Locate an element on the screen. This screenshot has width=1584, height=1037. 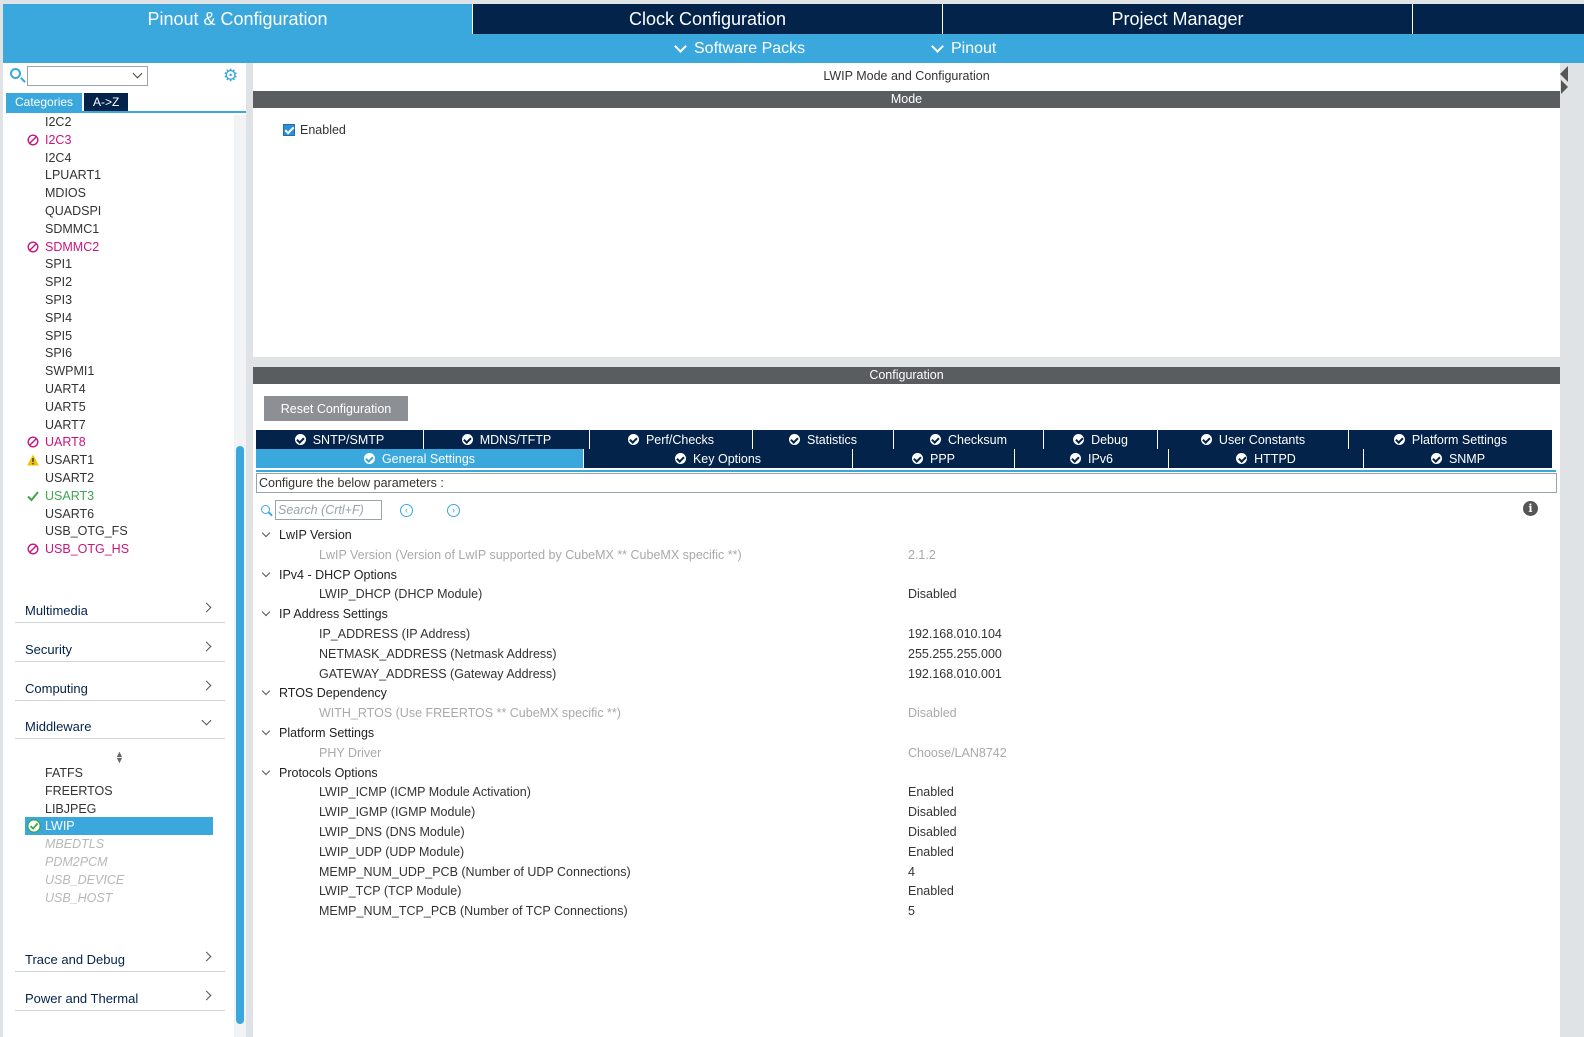
tab-clock-configuration: Clock Configuration is located at coordinates (708, 19).